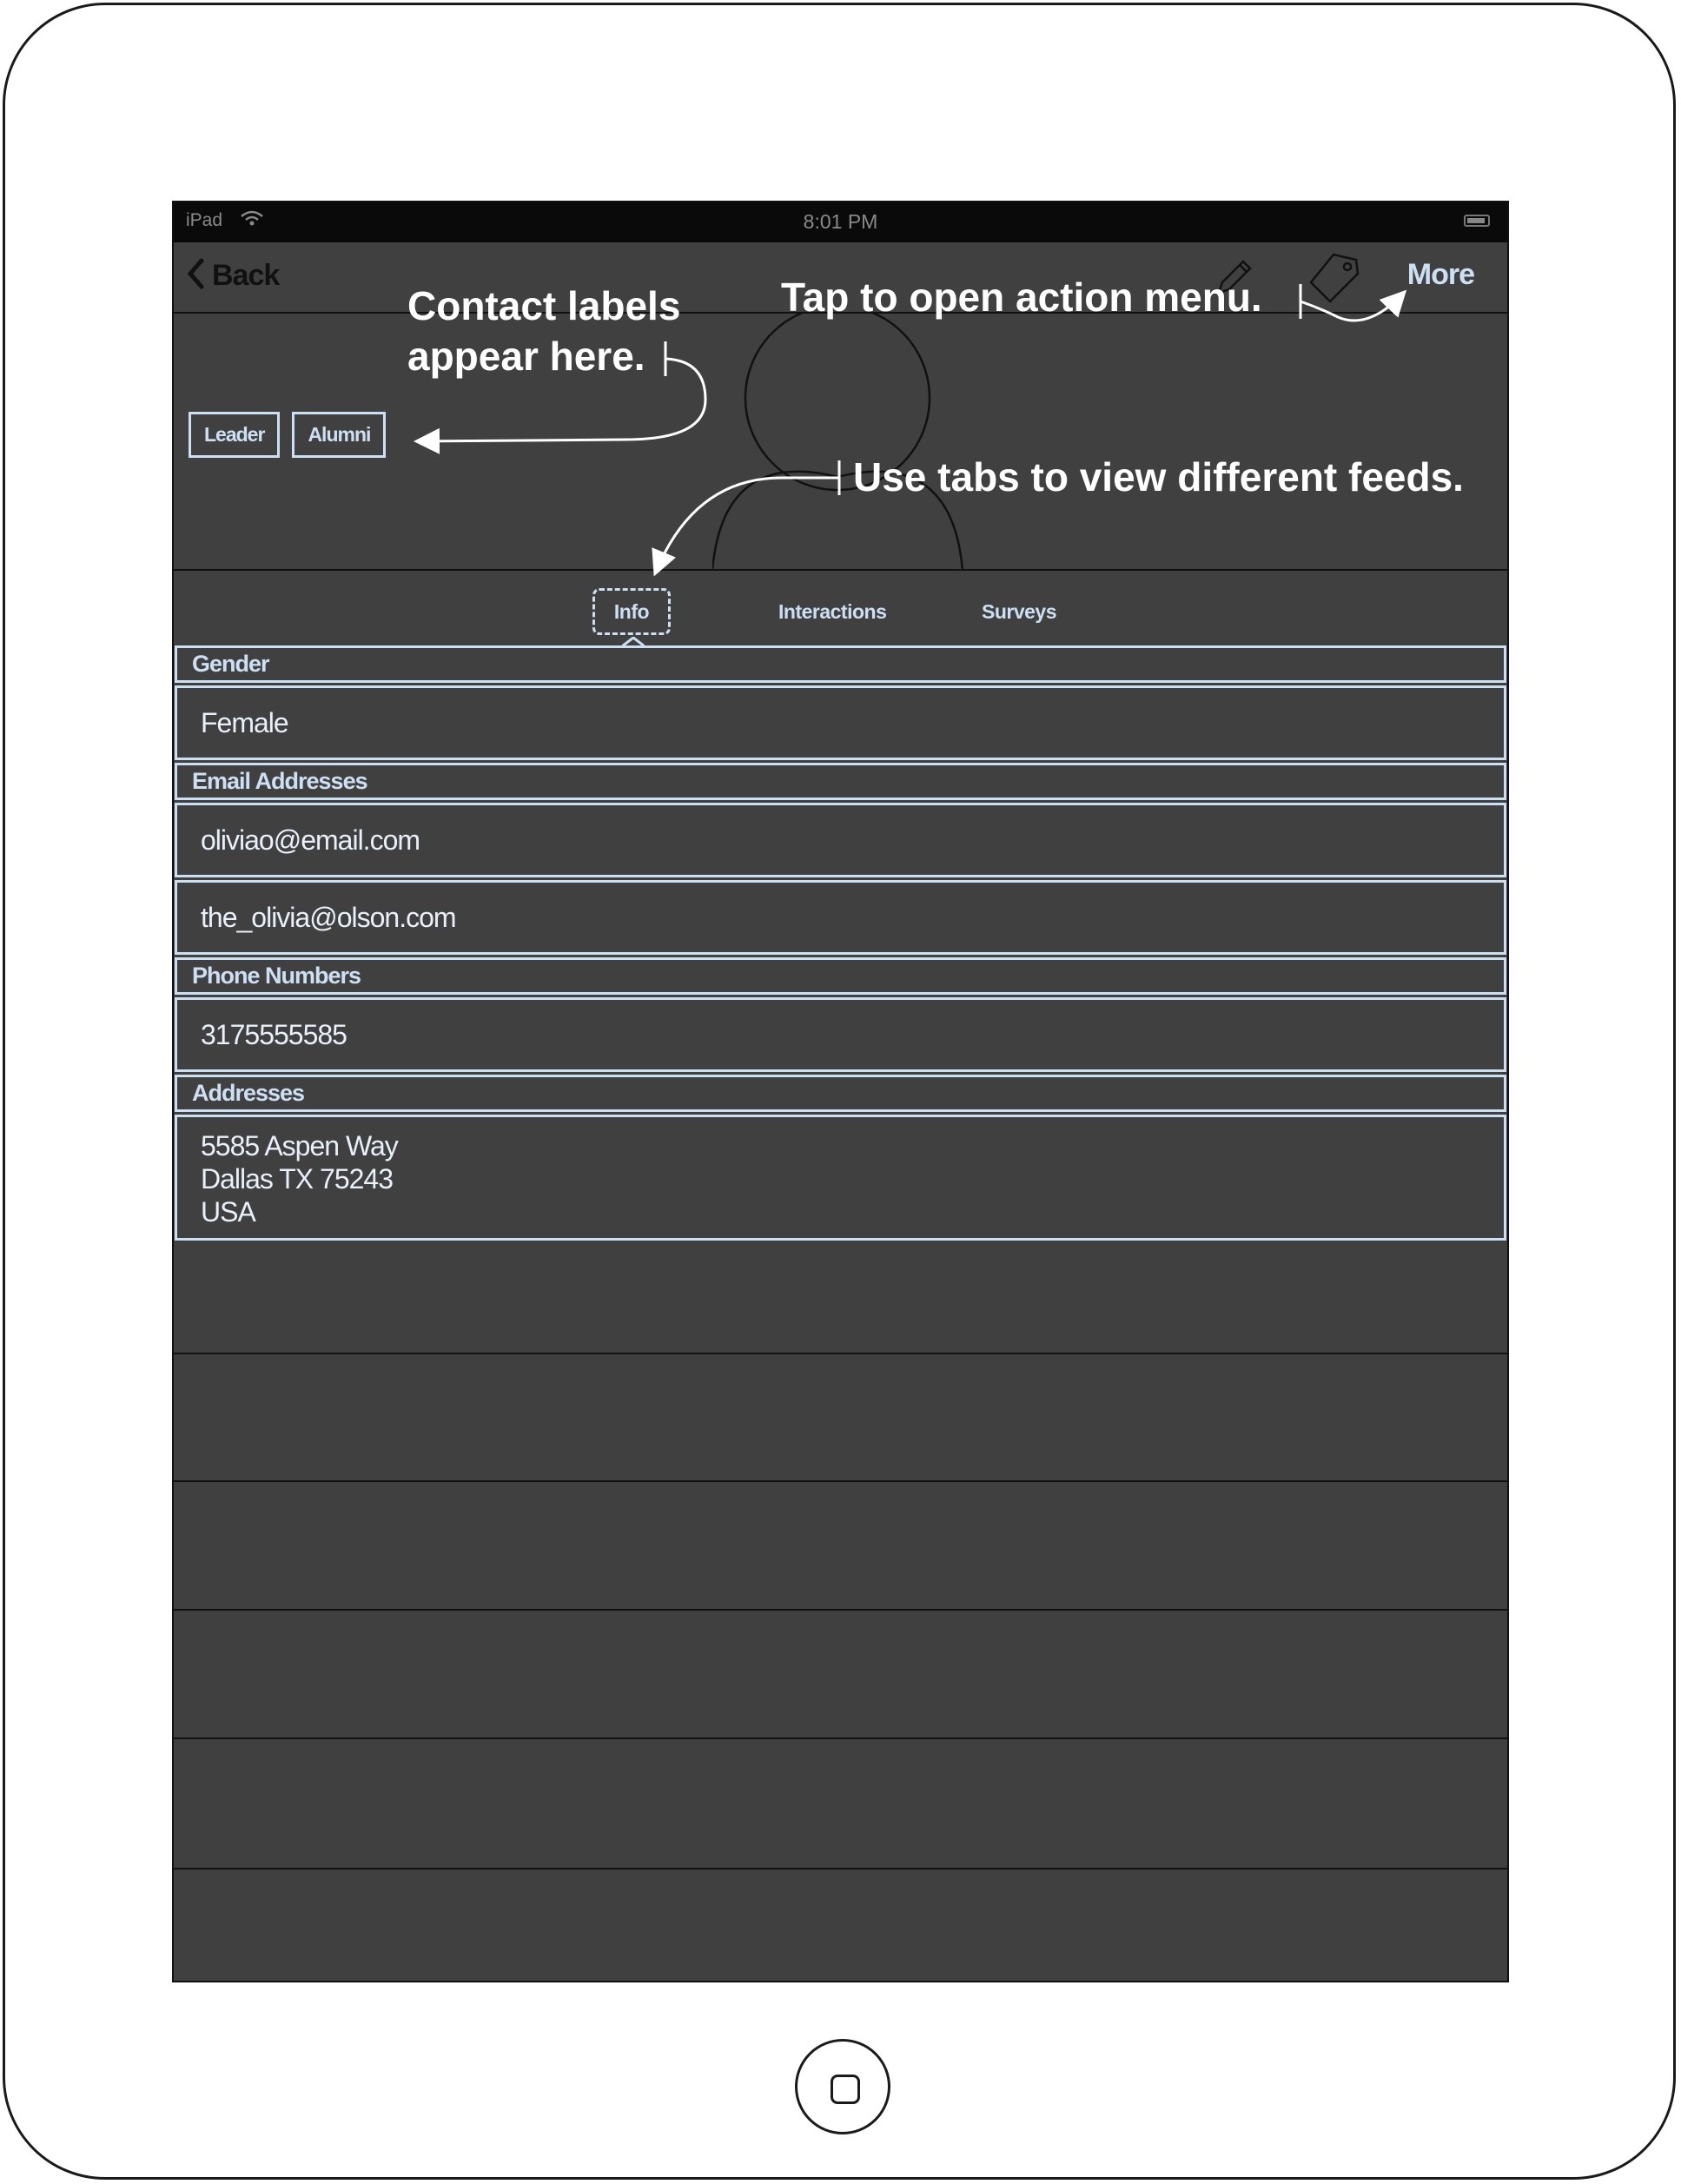 This screenshot has height=2184, width=1681. What do you see at coordinates (832, 611) in the screenshot?
I see `tab-interactions: Interactions` at bounding box center [832, 611].